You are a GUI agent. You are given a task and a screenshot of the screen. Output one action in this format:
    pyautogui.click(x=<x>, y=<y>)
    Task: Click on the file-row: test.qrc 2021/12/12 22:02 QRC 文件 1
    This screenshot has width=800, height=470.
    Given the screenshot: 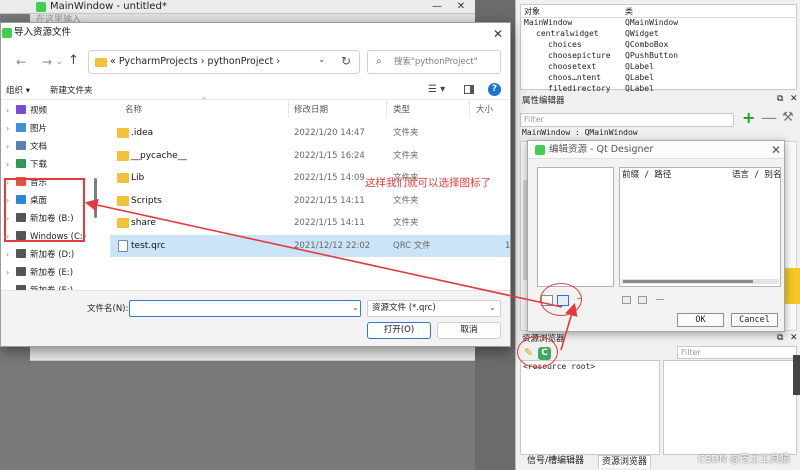 What is the action you would take?
    pyautogui.click(x=310, y=245)
    